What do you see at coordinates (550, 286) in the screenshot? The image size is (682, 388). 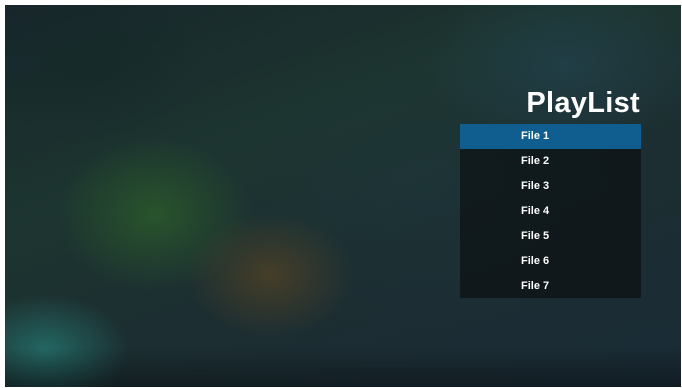 I see `playlist-item-file-7: File 7` at bounding box center [550, 286].